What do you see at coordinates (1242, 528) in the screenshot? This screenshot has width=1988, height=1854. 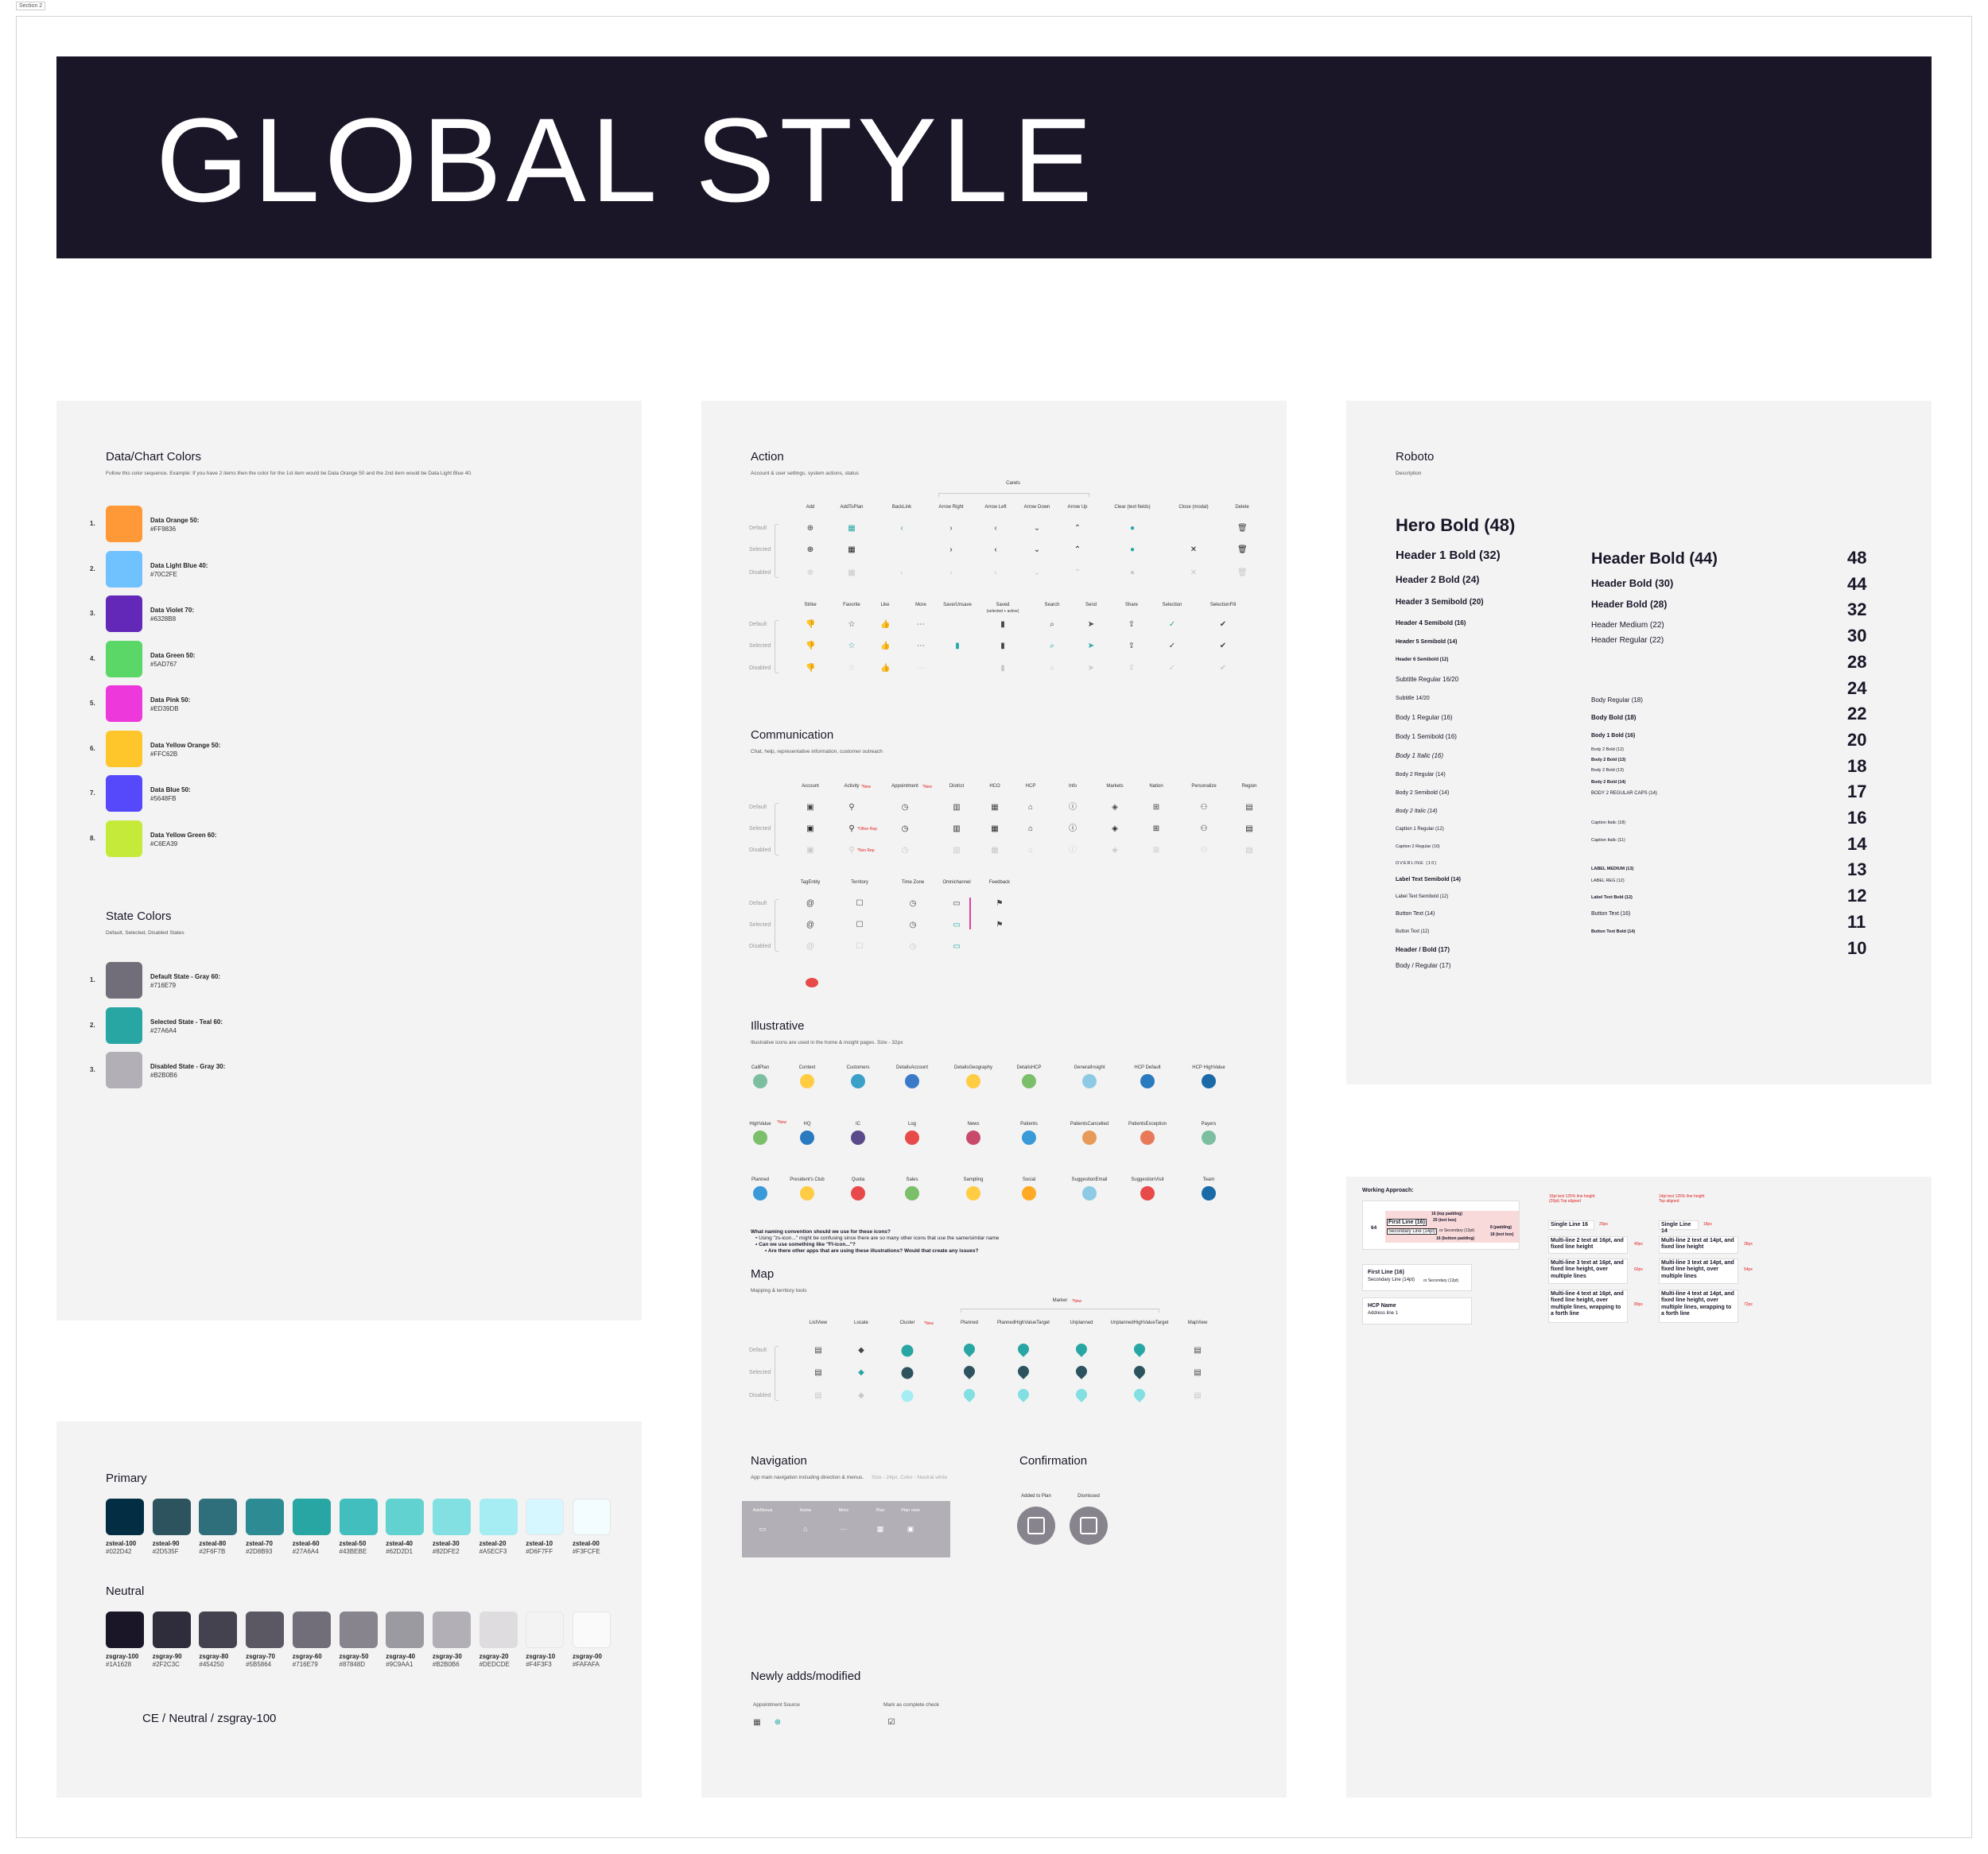 I see `action-icon: 🗑` at bounding box center [1242, 528].